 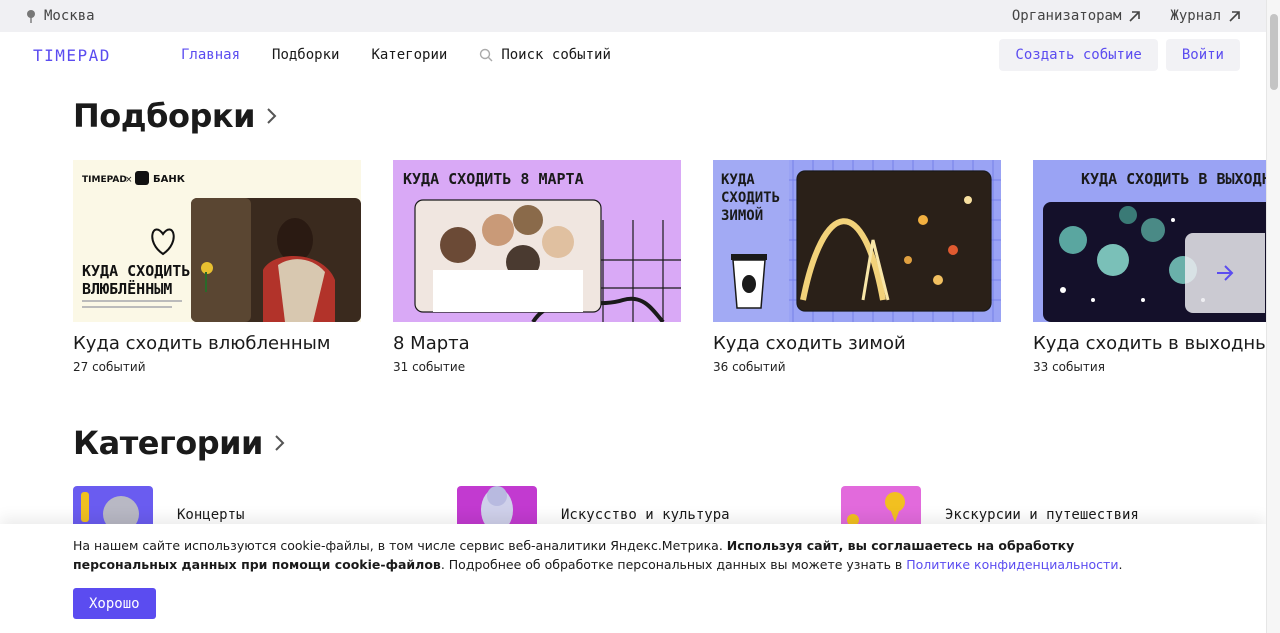 What do you see at coordinates (168, 443) in the screenshot?
I see `categories-title: Категории` at bounding box center [168, 443].